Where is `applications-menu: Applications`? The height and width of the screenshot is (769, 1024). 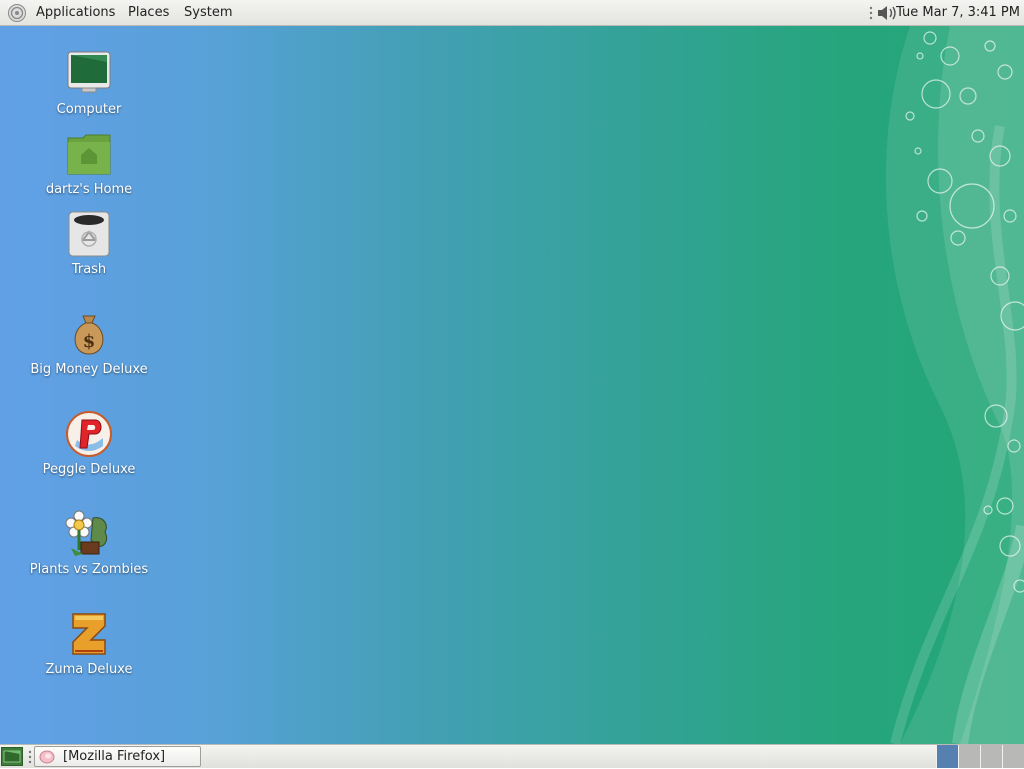
applications-menu: Applications is located at coordinates (75, 13).